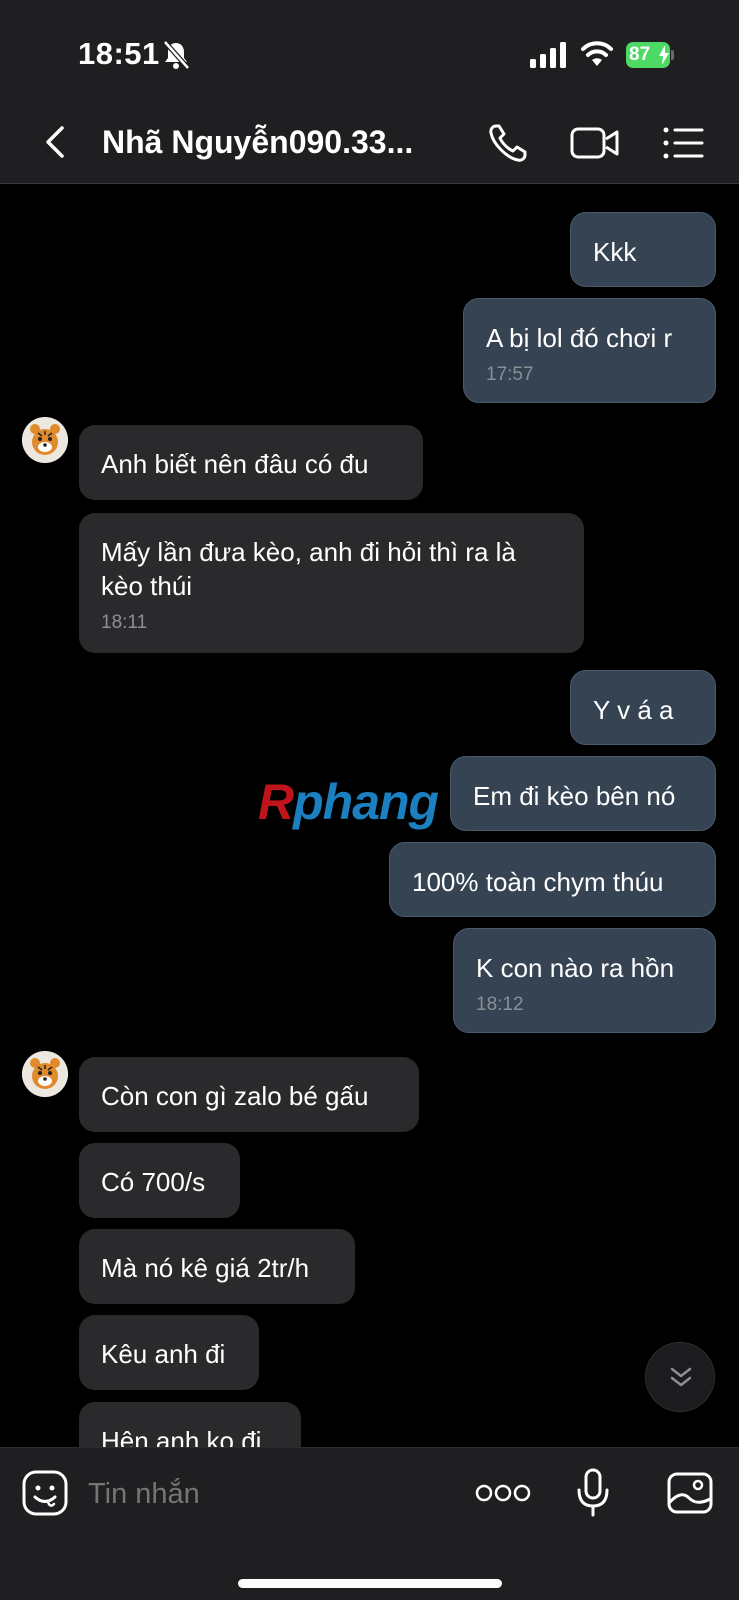  Describe the element at coordinates (640, 54) in the screenshot. I see `battery-level: 87` at that location.